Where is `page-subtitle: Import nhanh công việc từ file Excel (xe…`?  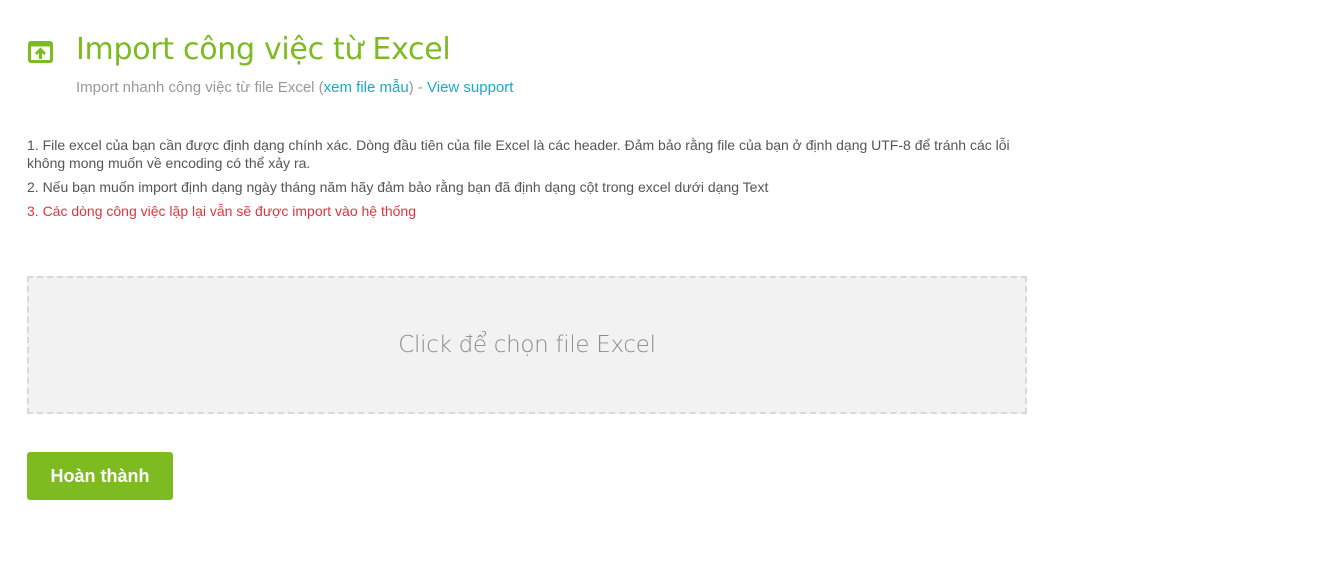
page-subtitle: Import nhanh công việc từ file Excel (xe… is located at coordinates (294, 87).